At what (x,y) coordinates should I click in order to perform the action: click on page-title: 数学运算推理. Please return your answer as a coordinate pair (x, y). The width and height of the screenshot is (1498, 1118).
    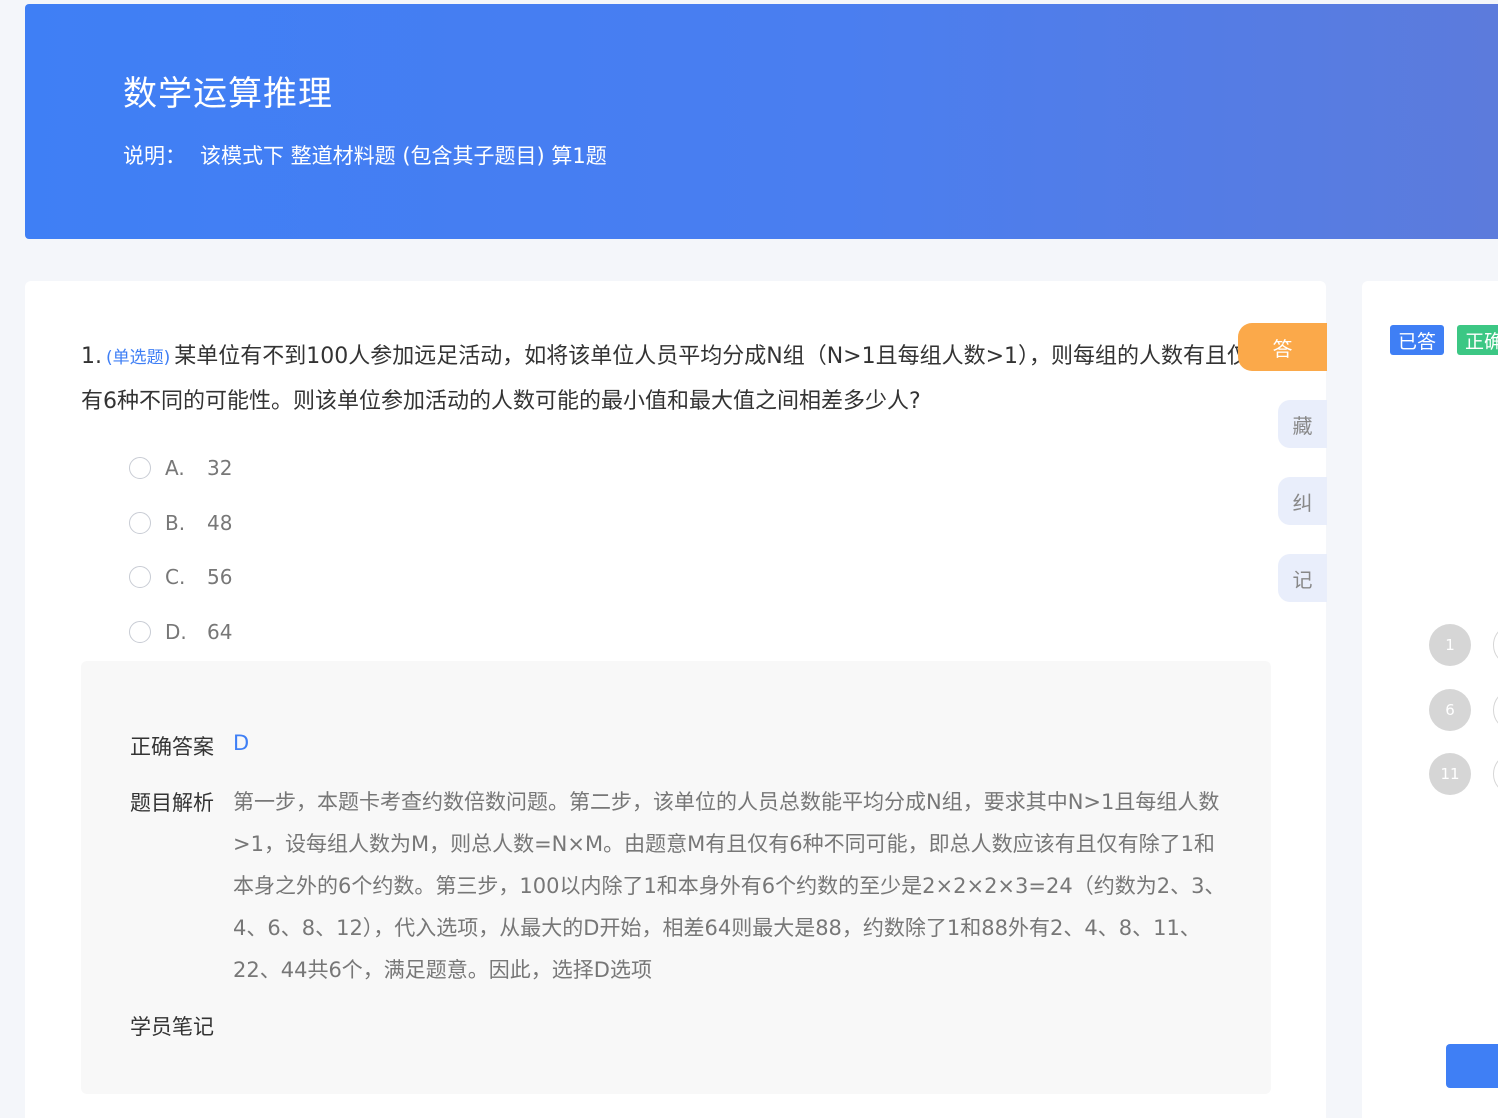
    Looking at the image, I should click on (228, 94).